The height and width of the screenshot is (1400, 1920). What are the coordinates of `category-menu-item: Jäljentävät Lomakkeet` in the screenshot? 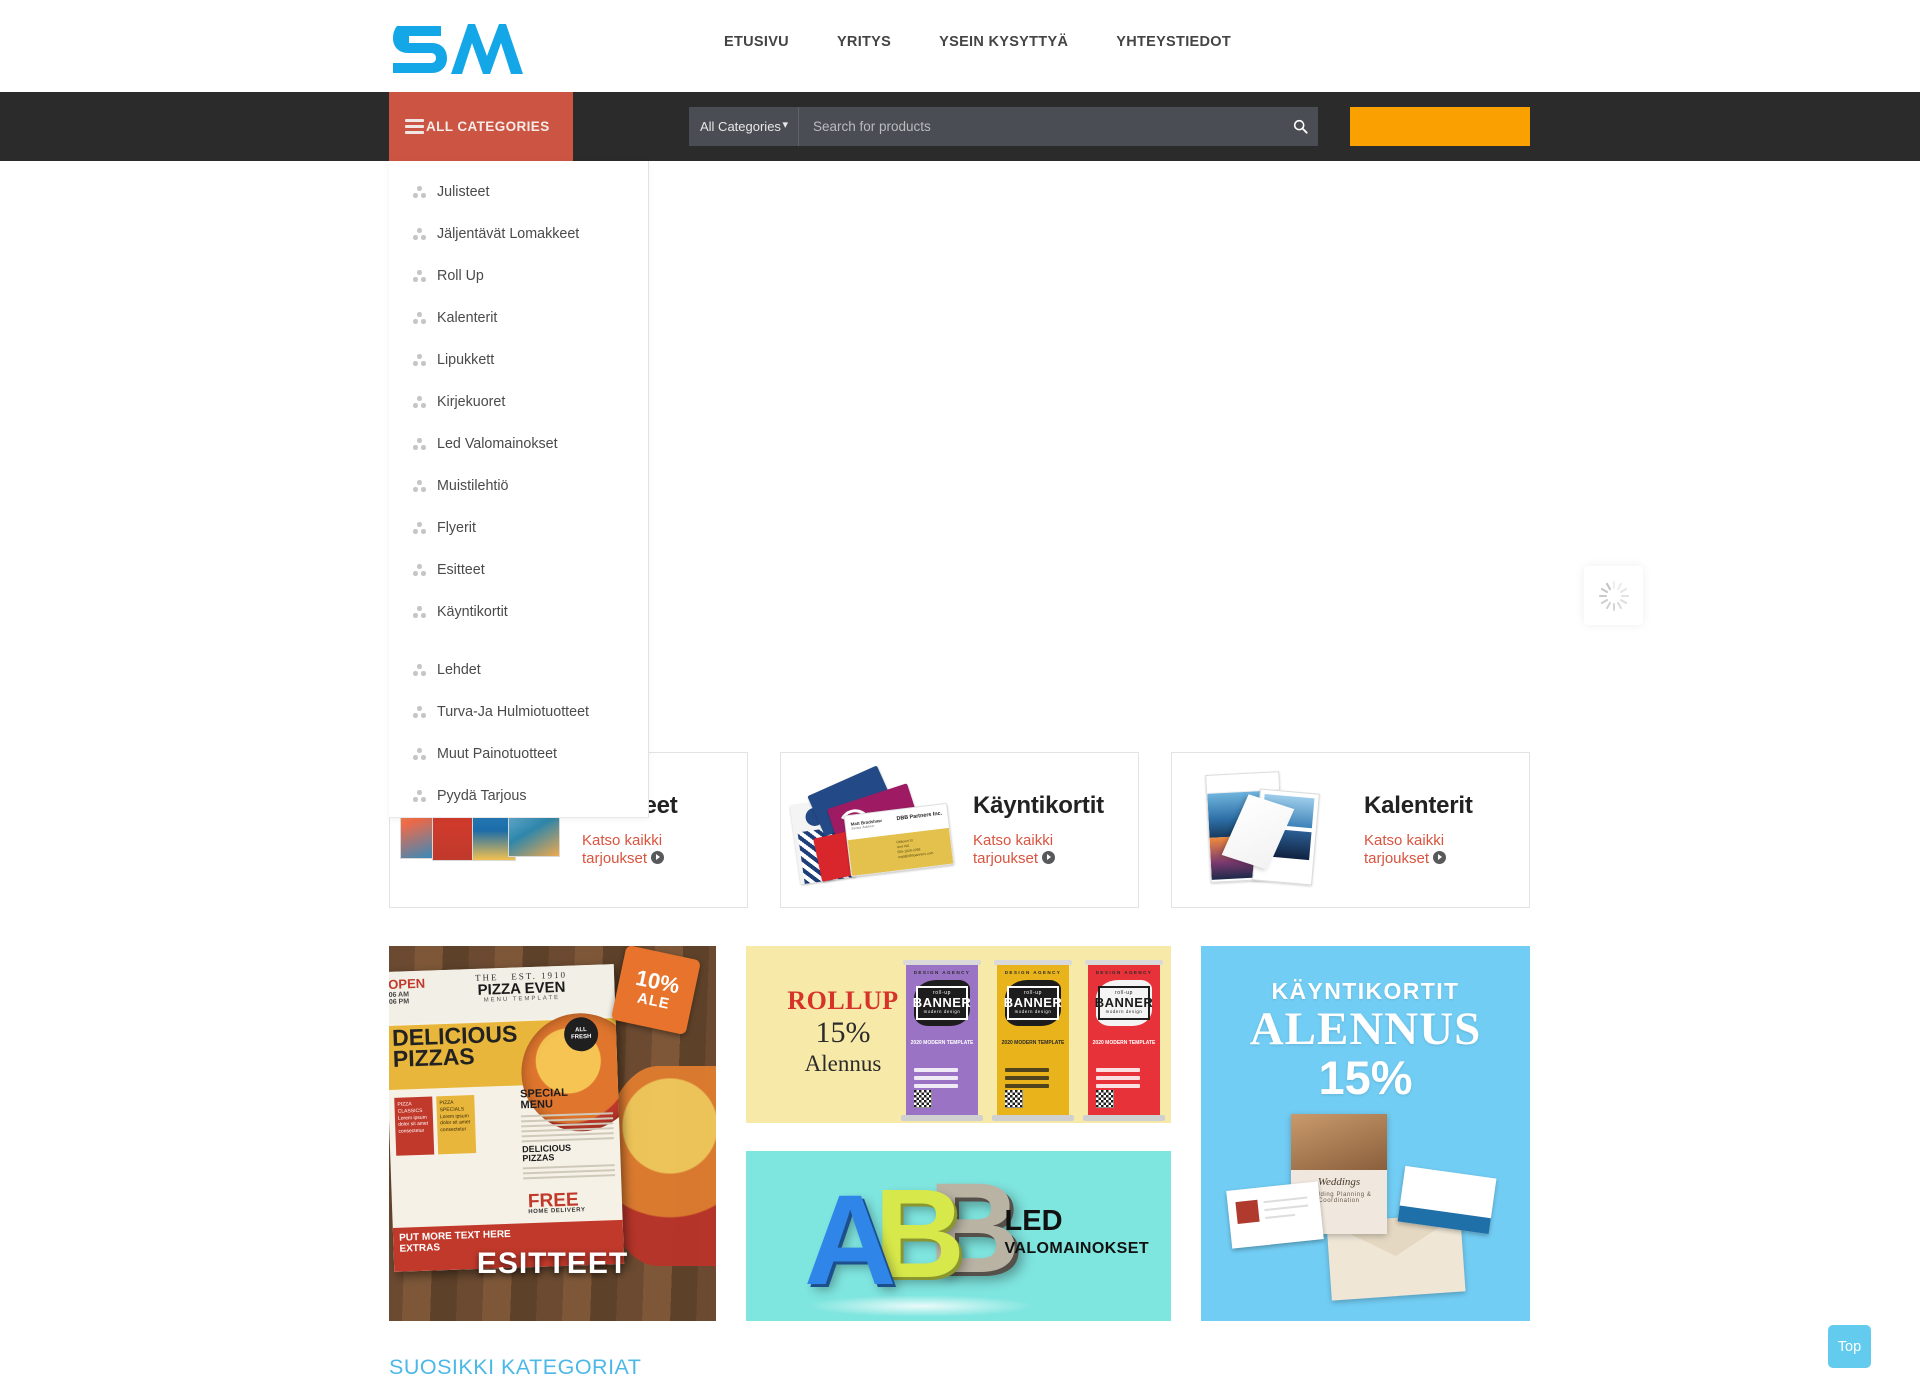 It's located at (518, 234).